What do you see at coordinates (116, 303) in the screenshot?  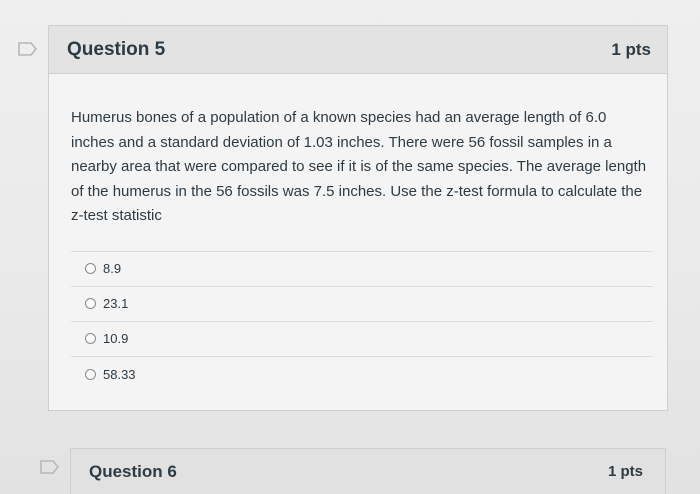 I see `answer-label: 23.1` at bounding box center [116, 303].